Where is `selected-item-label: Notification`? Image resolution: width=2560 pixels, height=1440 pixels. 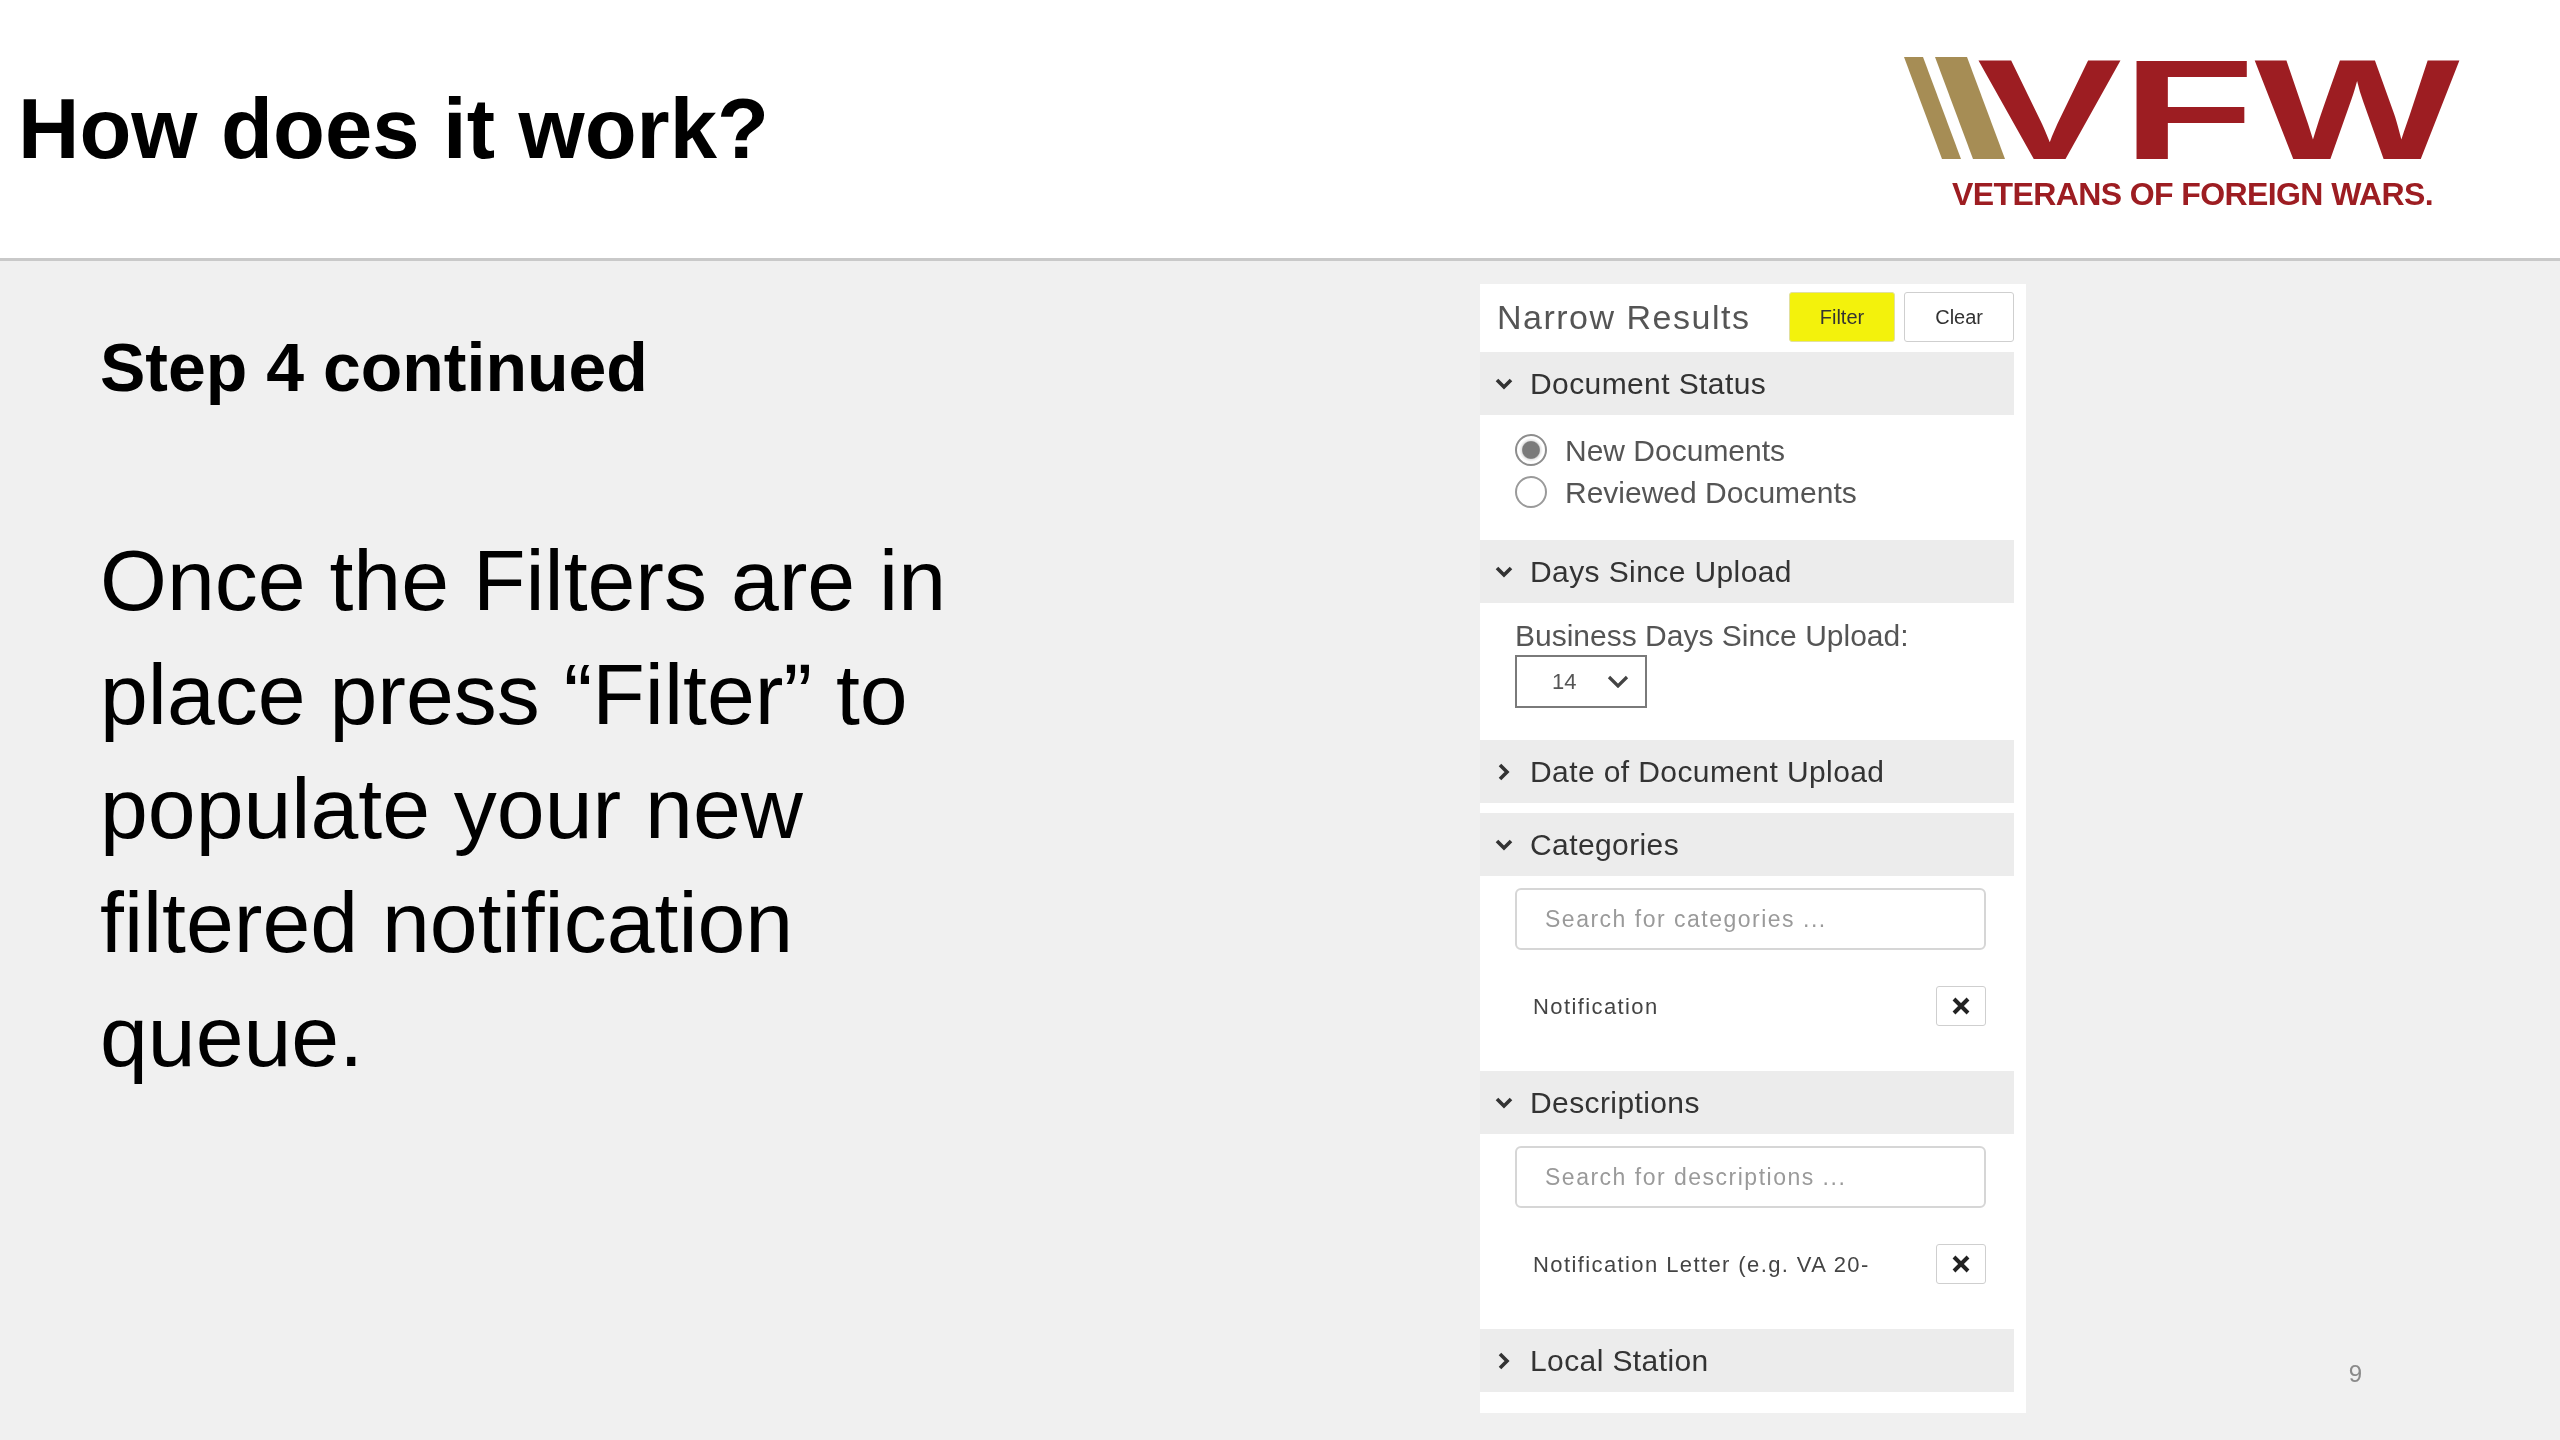
selected-item-label: Notification is located at coordinates (1596, 1006).